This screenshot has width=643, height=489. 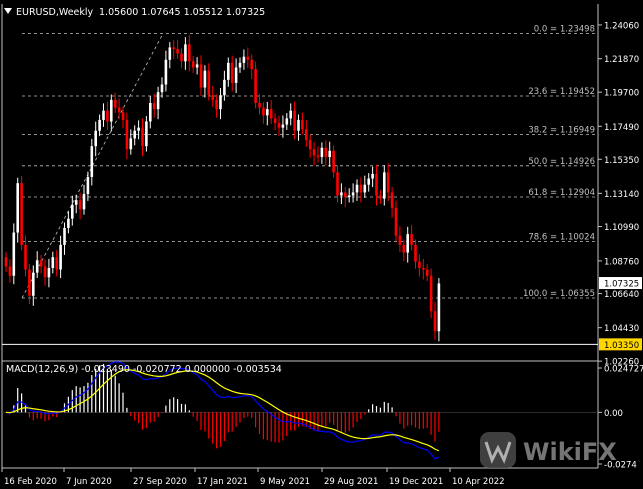 What do you see at coordinates (561, 193) in the screenshot?
I see `fib-label: 61.8 = 1.12904` at bounding box center [561, 193].